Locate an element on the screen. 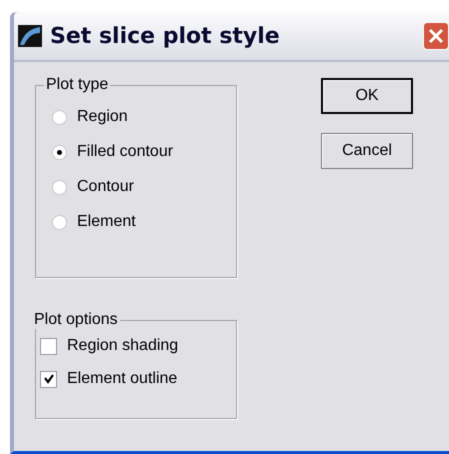 The image size is (449, 454). dialog-button: OK is located at coordinates (367, 96).